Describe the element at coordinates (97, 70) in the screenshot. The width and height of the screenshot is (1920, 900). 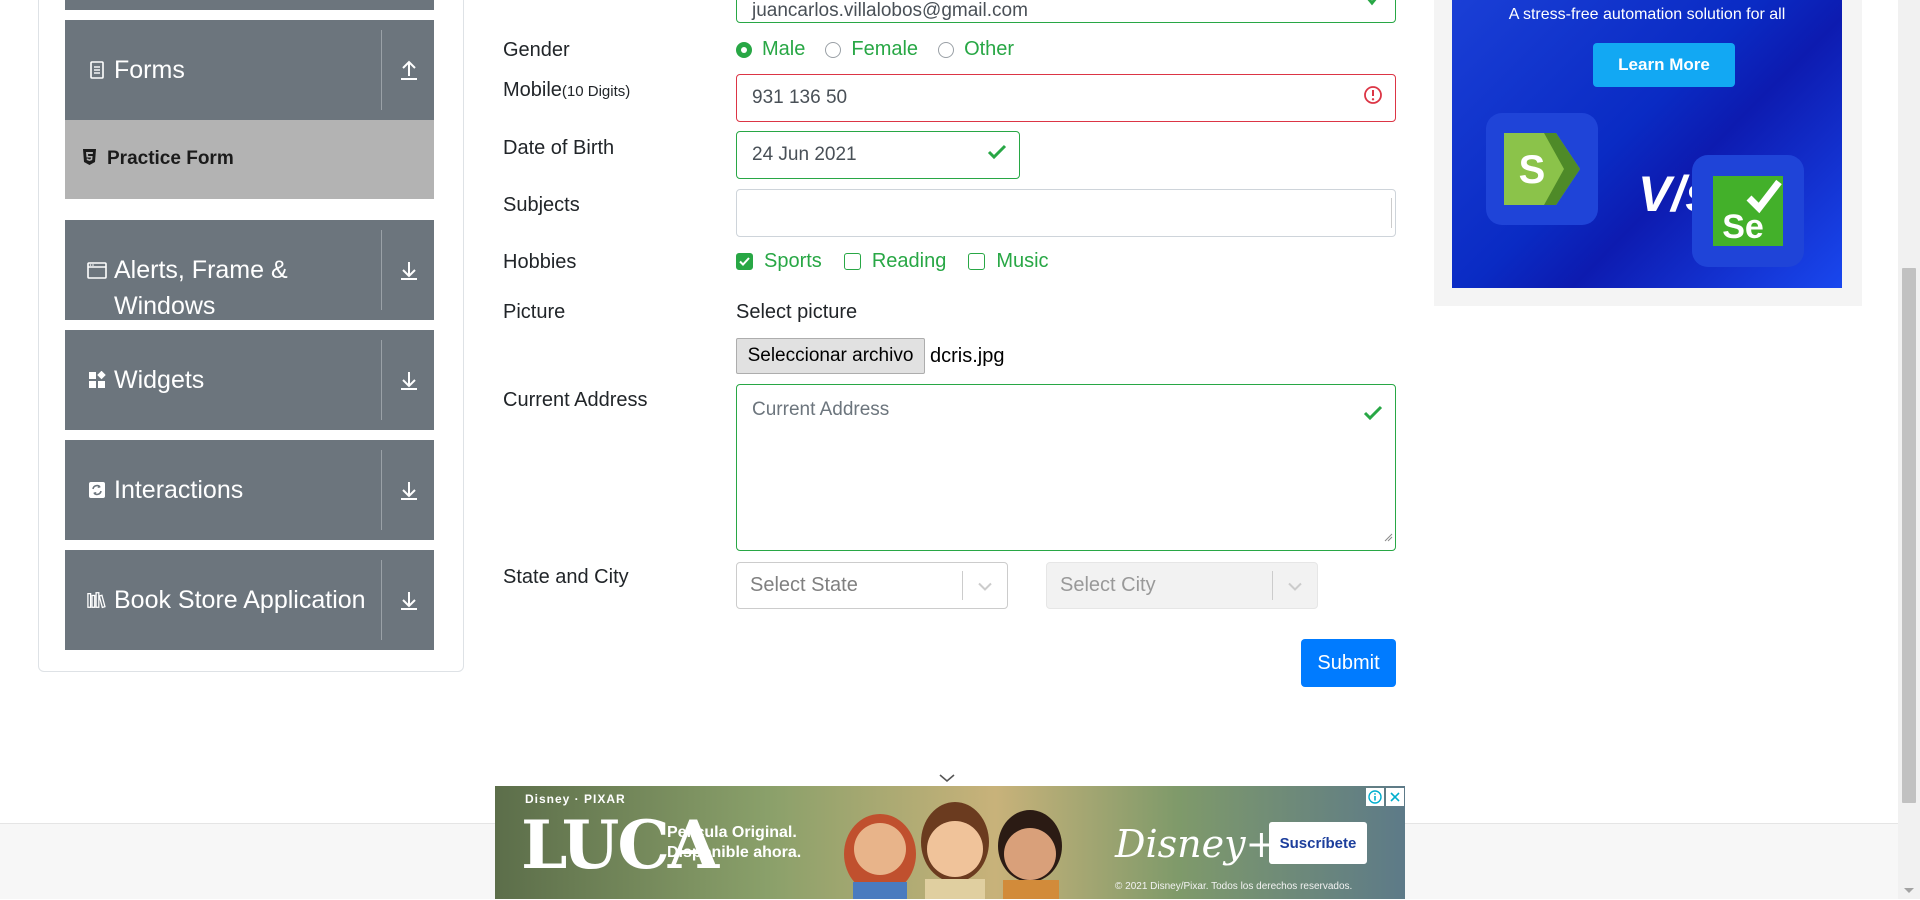
I see `form-document-icon` at that location.